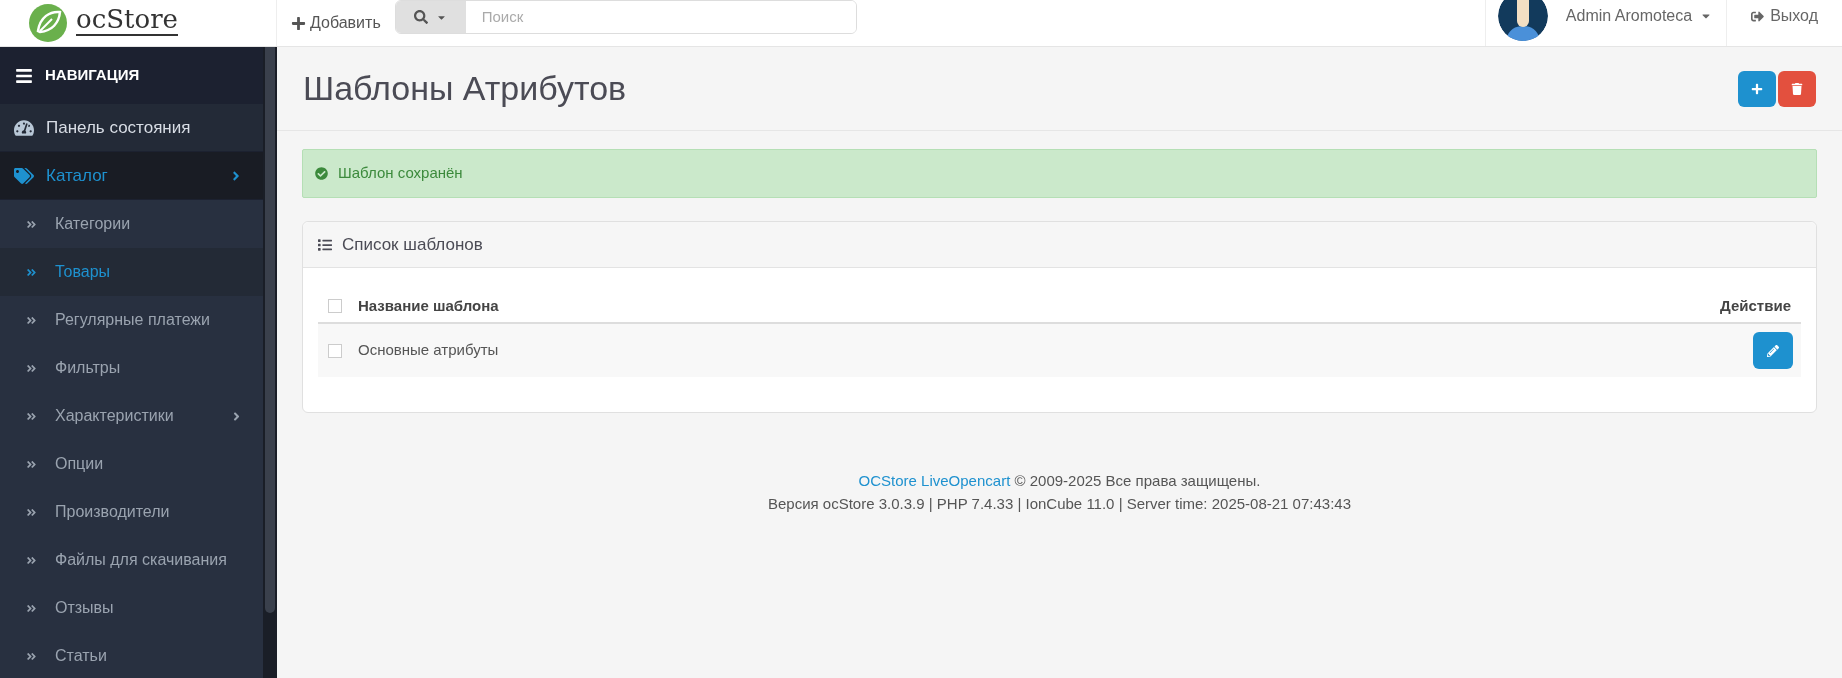 Image resolution: width=1842 pixels, height=678 pixels. Describe the element at coordinates (1758, 16) in the screenshot. I see `logout-icon` at that location.